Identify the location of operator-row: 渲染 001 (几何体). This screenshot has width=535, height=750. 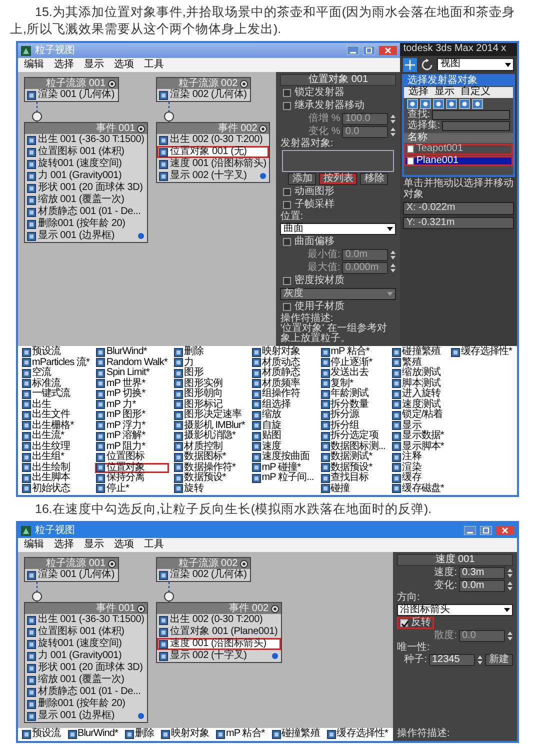
(71, 575).